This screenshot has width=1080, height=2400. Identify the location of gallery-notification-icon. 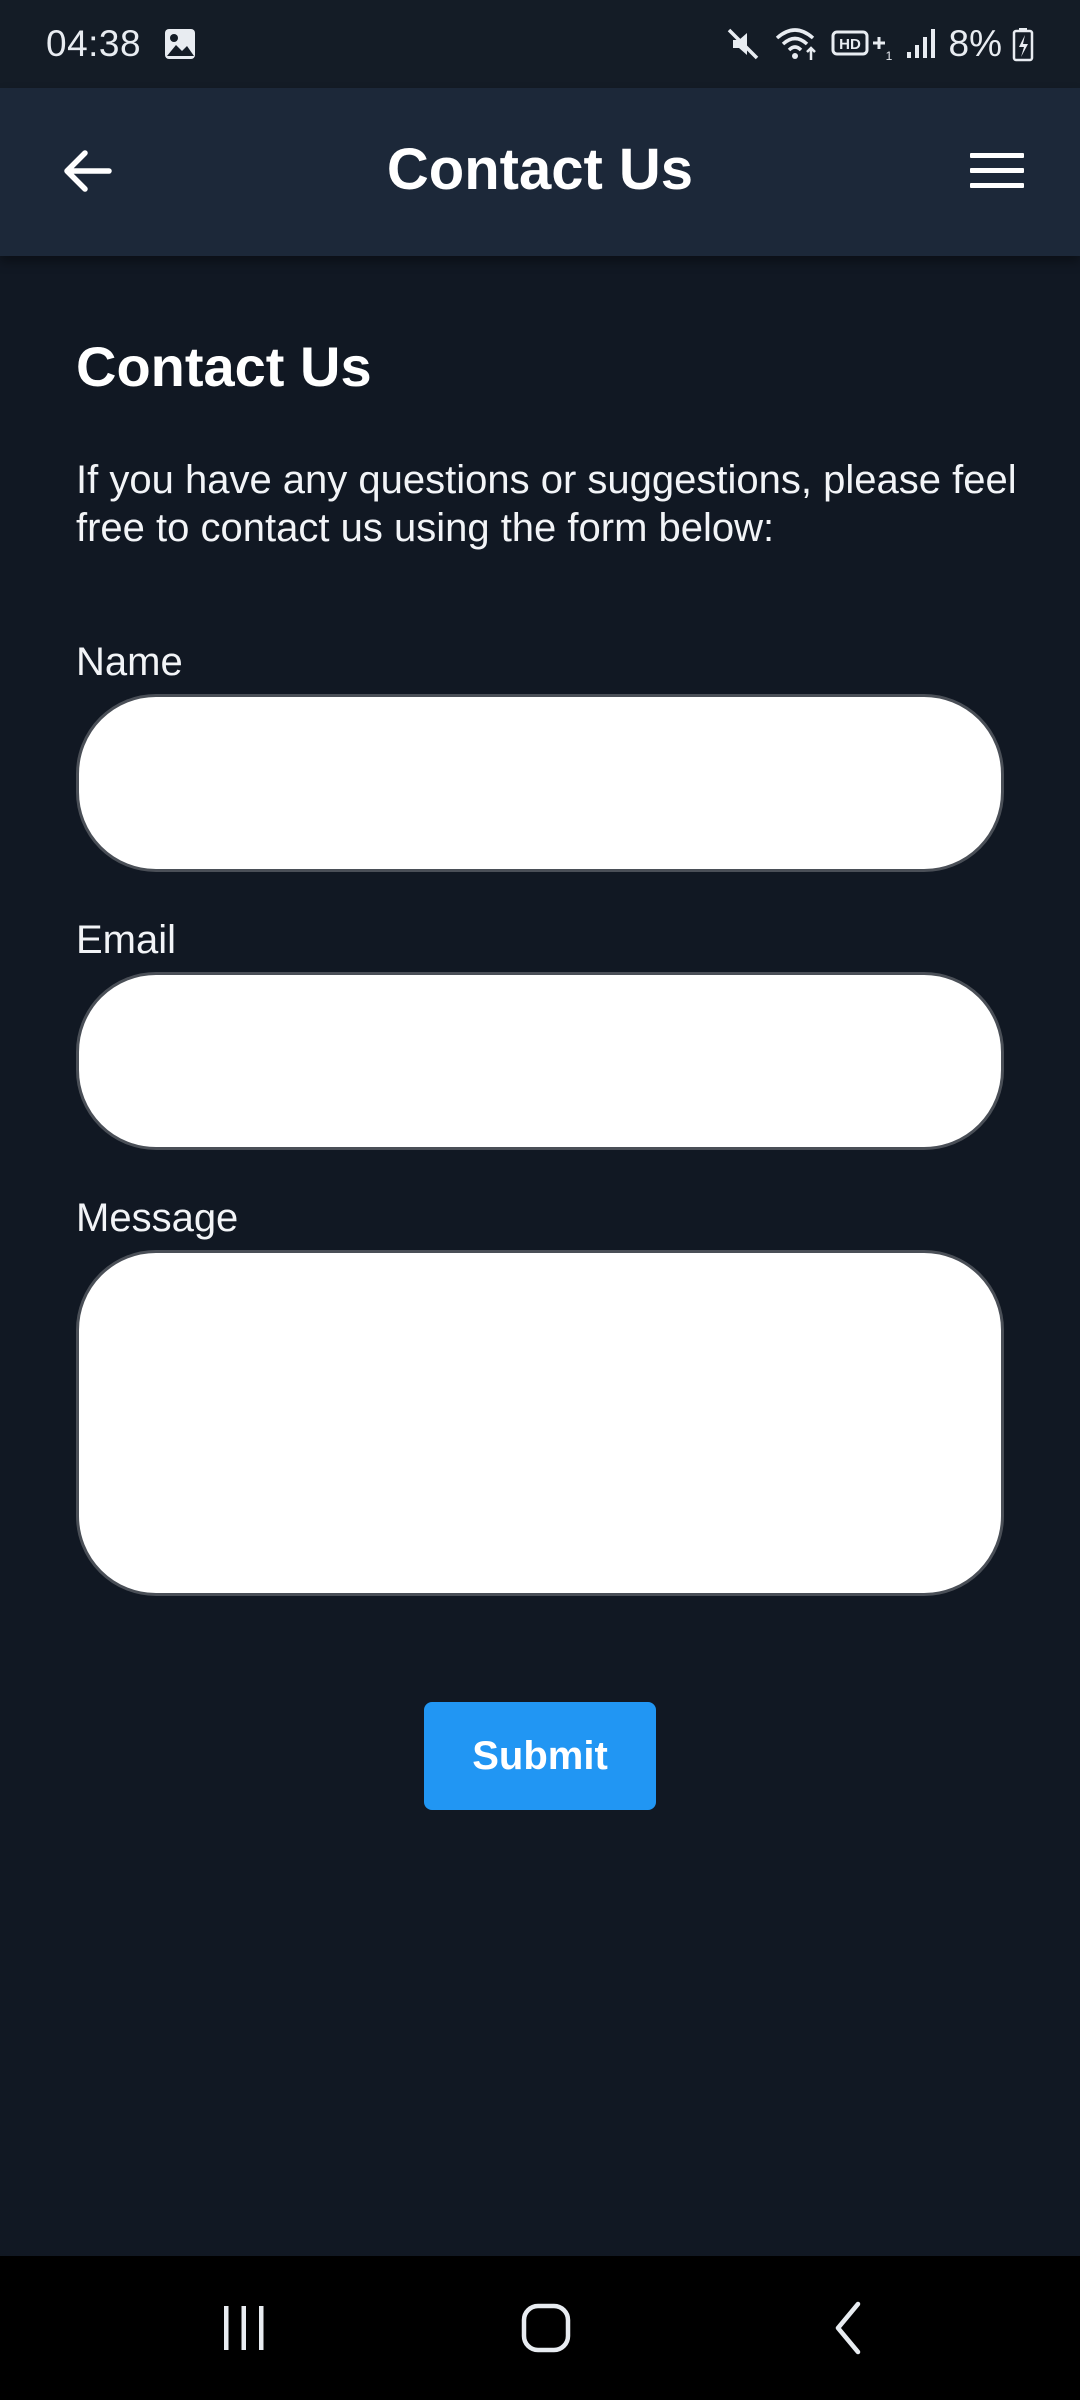
(180, 44).